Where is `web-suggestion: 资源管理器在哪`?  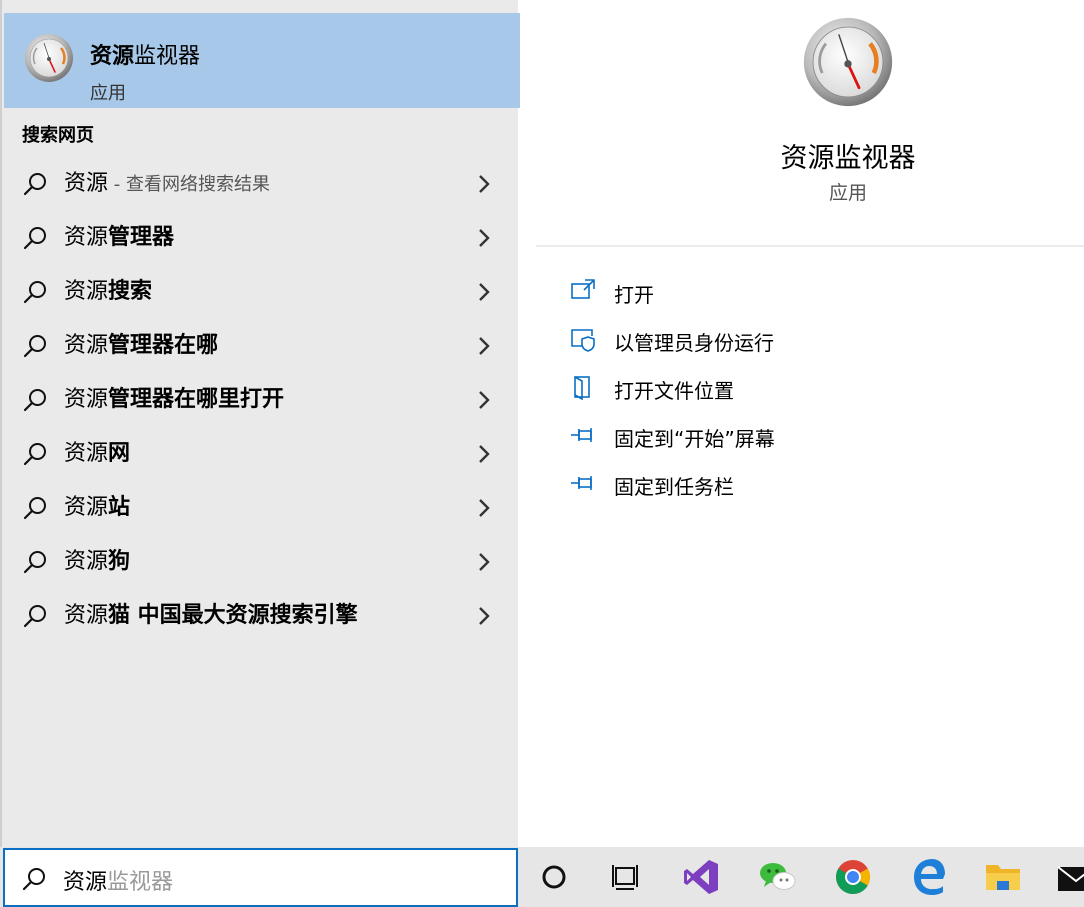
web-suggestion: 资源管理器在哪 is located at coordinates (262, 347).